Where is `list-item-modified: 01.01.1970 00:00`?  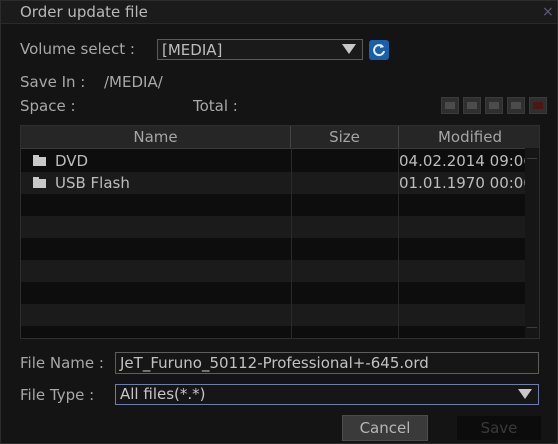 list-item-modified: 01.01.1970 00:00 is located at coordinates (466, 183).